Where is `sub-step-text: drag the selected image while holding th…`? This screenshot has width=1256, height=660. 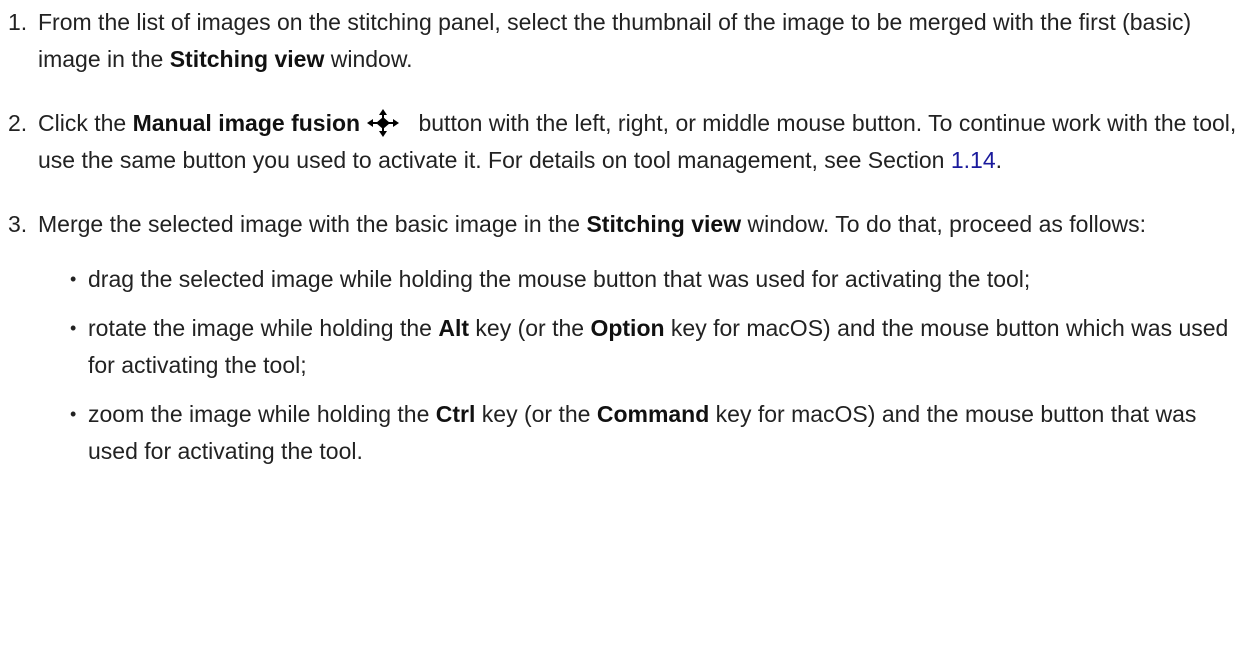
sub-step-text: drag the selected image while holding th… is located at coordinates (559, 279).